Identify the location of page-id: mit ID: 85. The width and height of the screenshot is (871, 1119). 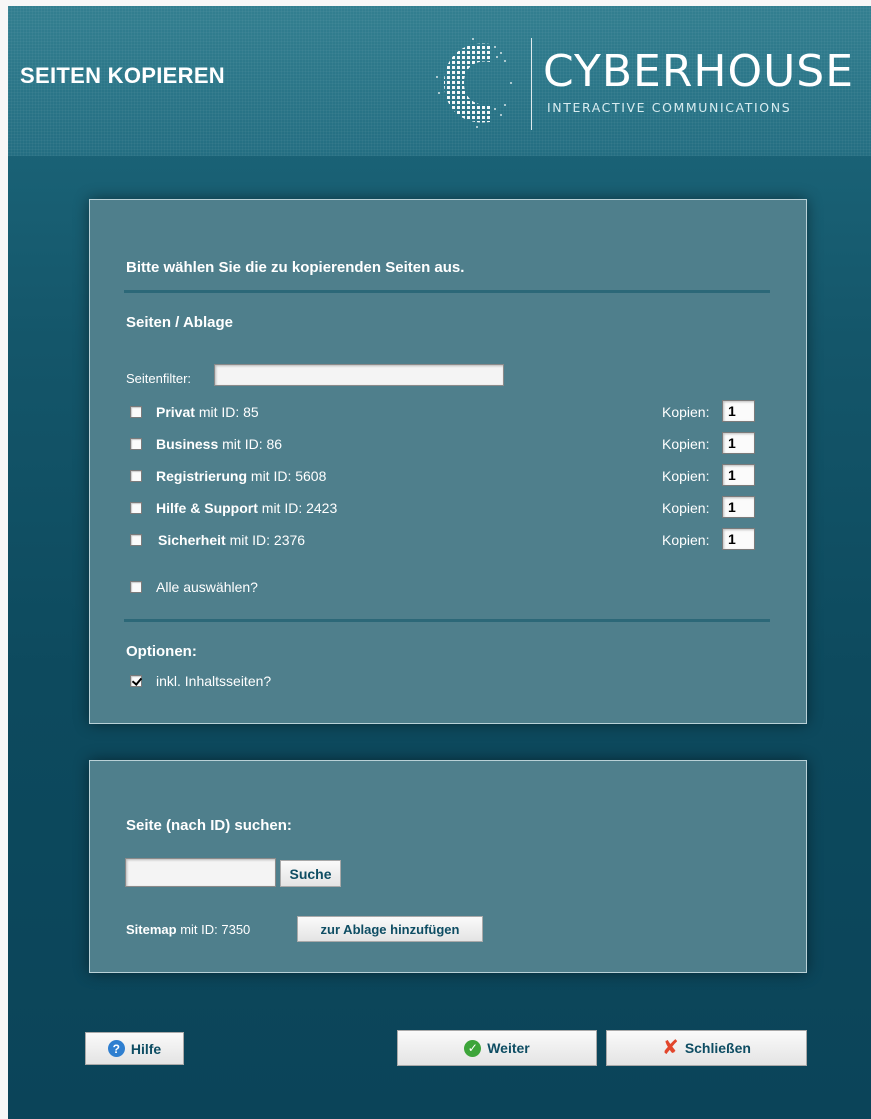
(228, 412).